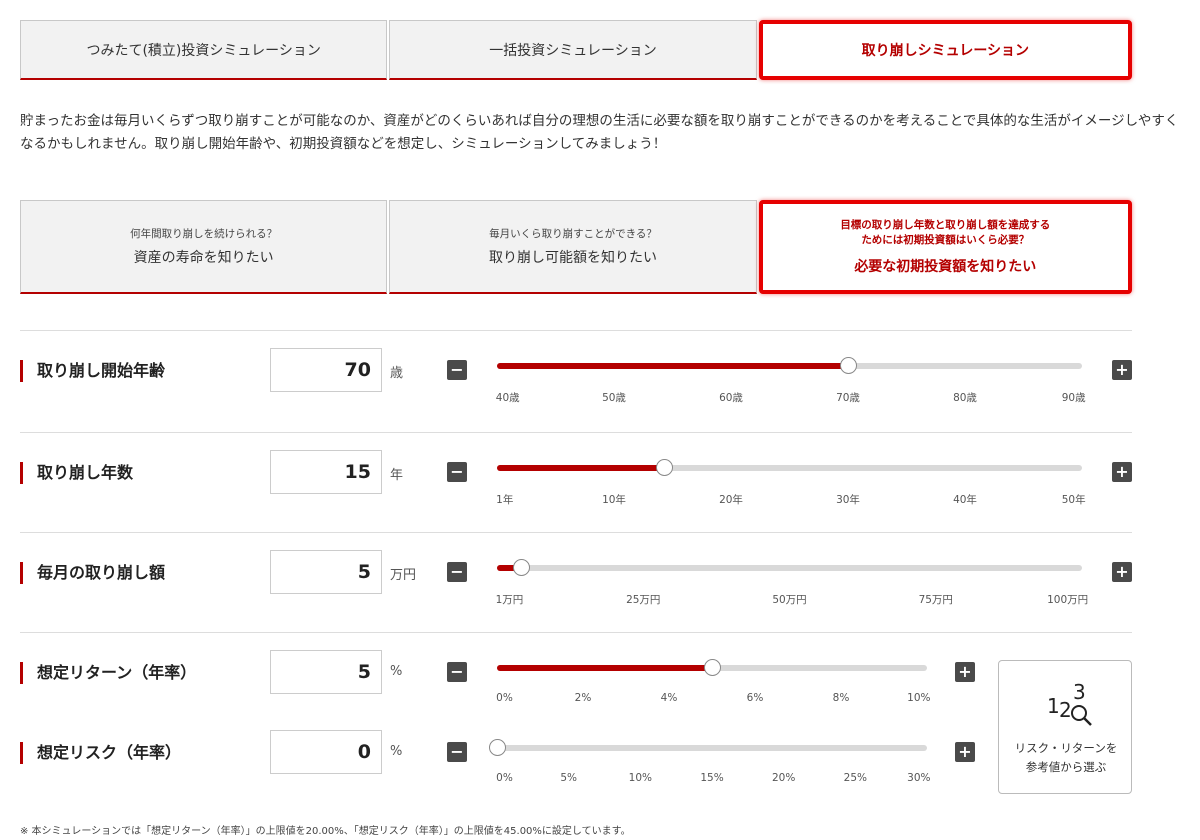  Describe the element at coordinates (945, 50) in the screenshot. I see `tab-withdrawal: 取り崩しシミュレーション` at that location.